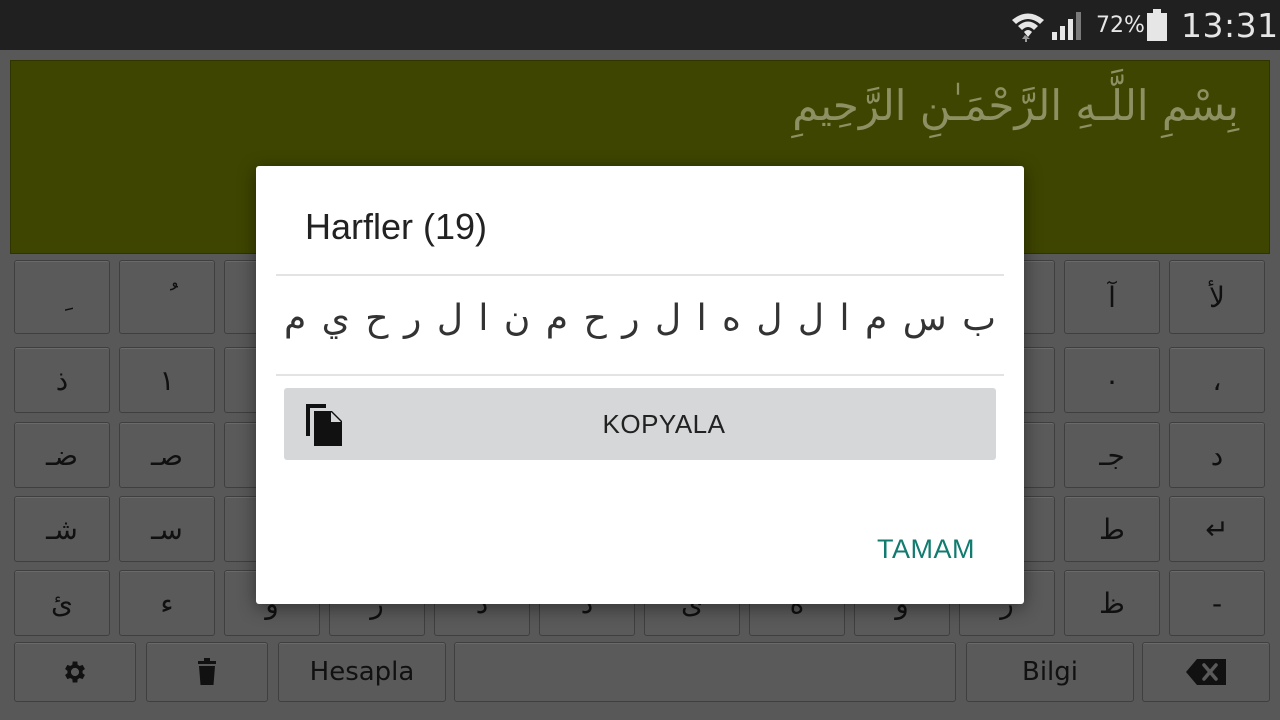 Image resolution: width=1280 pixels, height=720 pixels. I want to click on copy-button: KOPYALA, so click(640, 424).